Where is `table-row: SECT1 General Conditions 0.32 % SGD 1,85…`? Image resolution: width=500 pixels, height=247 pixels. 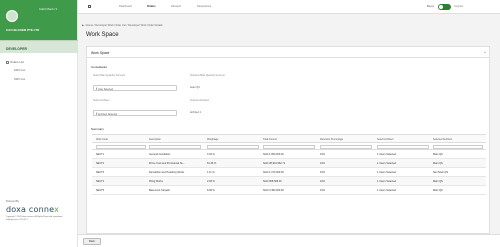 table-row: SECT1 General Conditions 0.32 % SGD 1,85… is located at coordinates (289, 154).